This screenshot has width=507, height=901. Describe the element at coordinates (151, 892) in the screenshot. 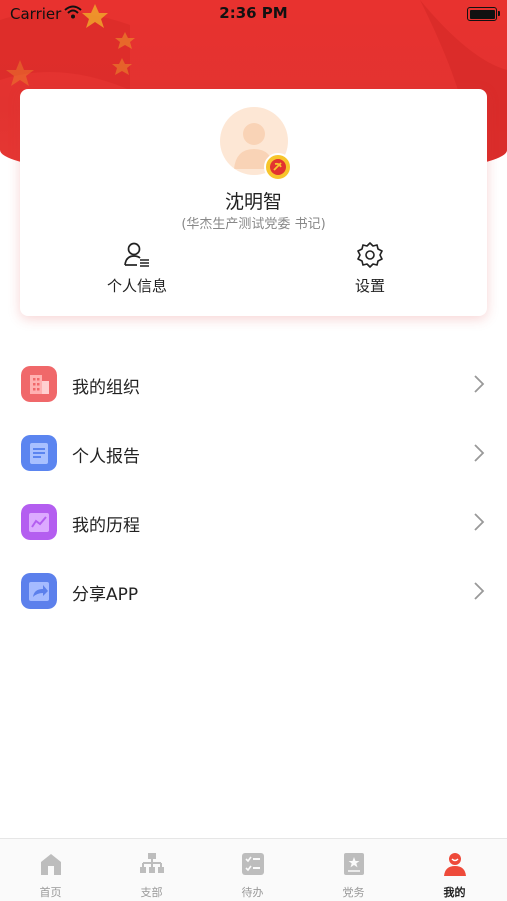

I see `tab-label: 支部` at that location.